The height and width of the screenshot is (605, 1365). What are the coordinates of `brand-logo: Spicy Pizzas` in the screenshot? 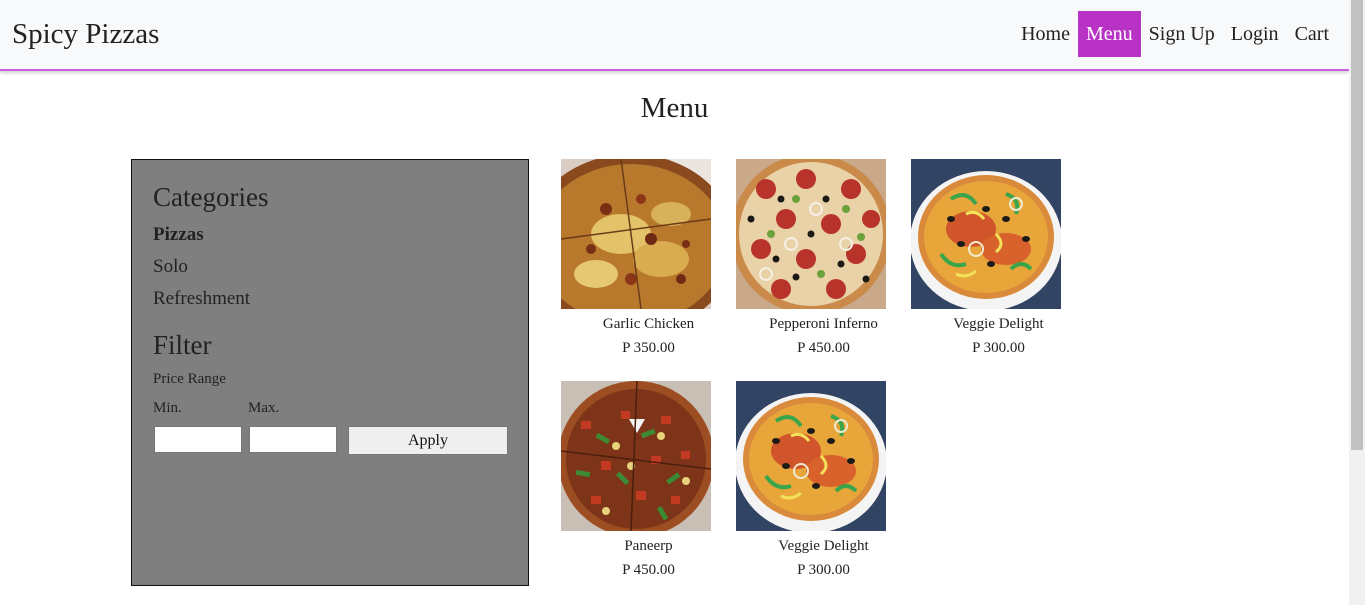 It's located at (85, 34).